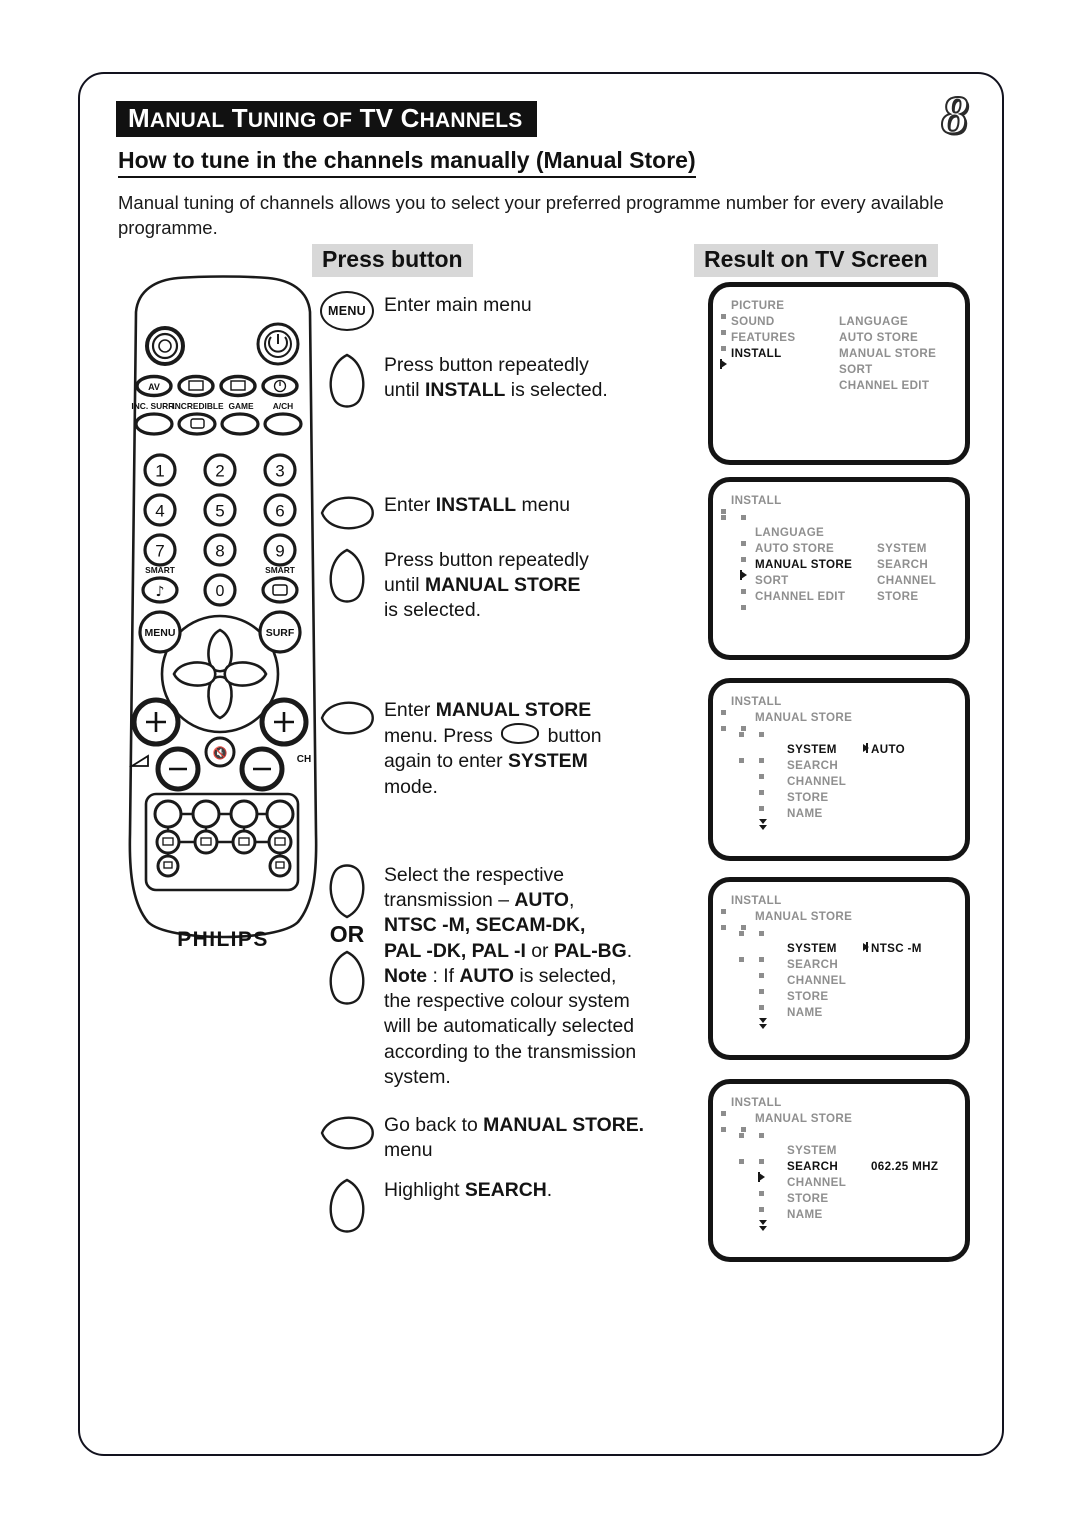  I want to click on osd-label: SOUND, so click(753, 321).